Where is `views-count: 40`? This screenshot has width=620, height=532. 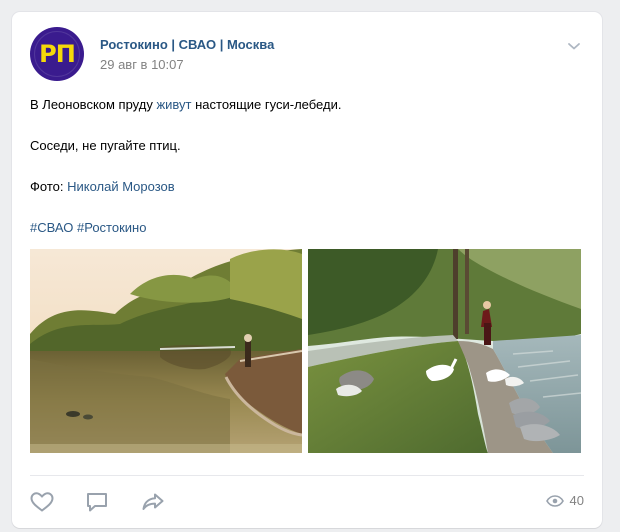
views-count: 40 is located at coordinates (576, 500).